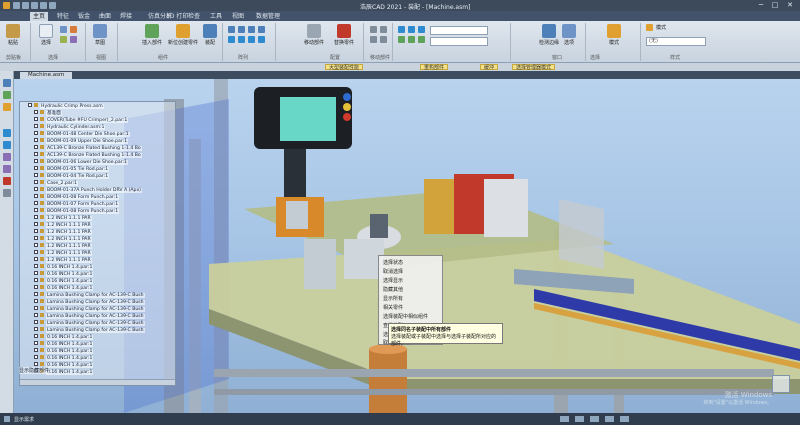  Describe the element at coordinates (421, 29) in the screenshot. I see `view-iso-icon` at that location.